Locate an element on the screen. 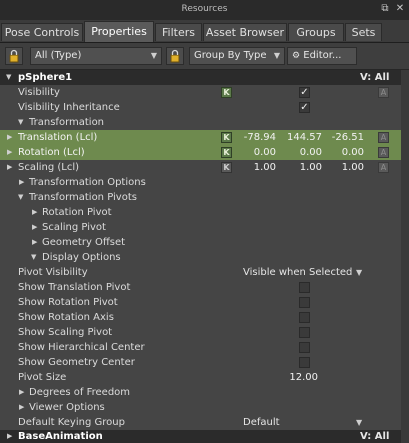 The image size is (409, 443). tab-properties: Properties is located at coordinates (119, 31).